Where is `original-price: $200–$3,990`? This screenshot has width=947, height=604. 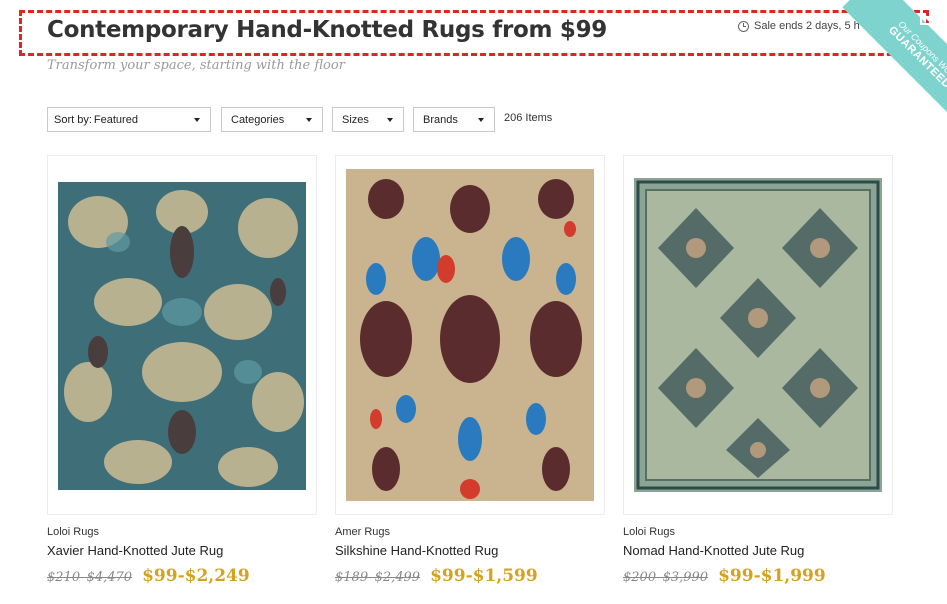 original-price: $200–$3,990 is located at coordinates (666, 577).